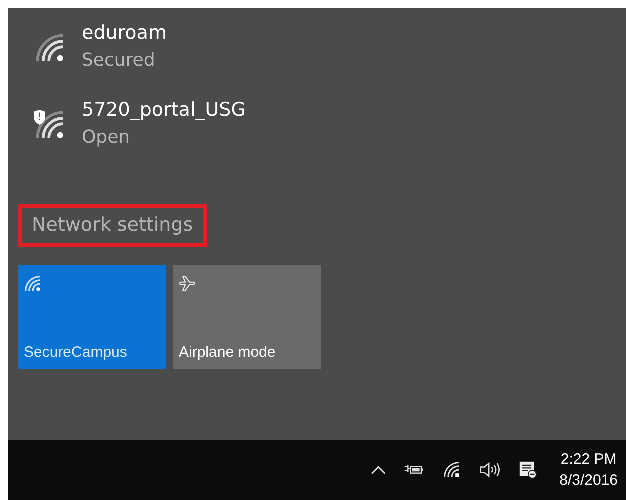  I want to click on caret-icon, so click(378, 470).